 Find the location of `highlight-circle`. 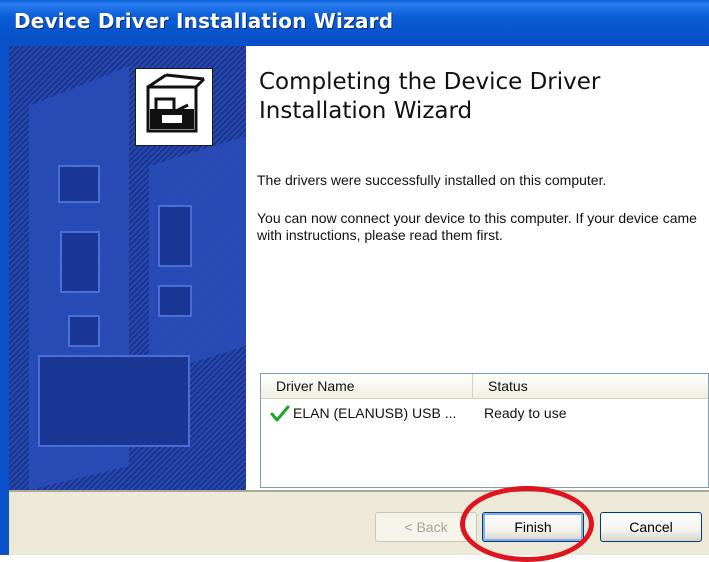

highlight-circle is located at coordinates (527, 524).